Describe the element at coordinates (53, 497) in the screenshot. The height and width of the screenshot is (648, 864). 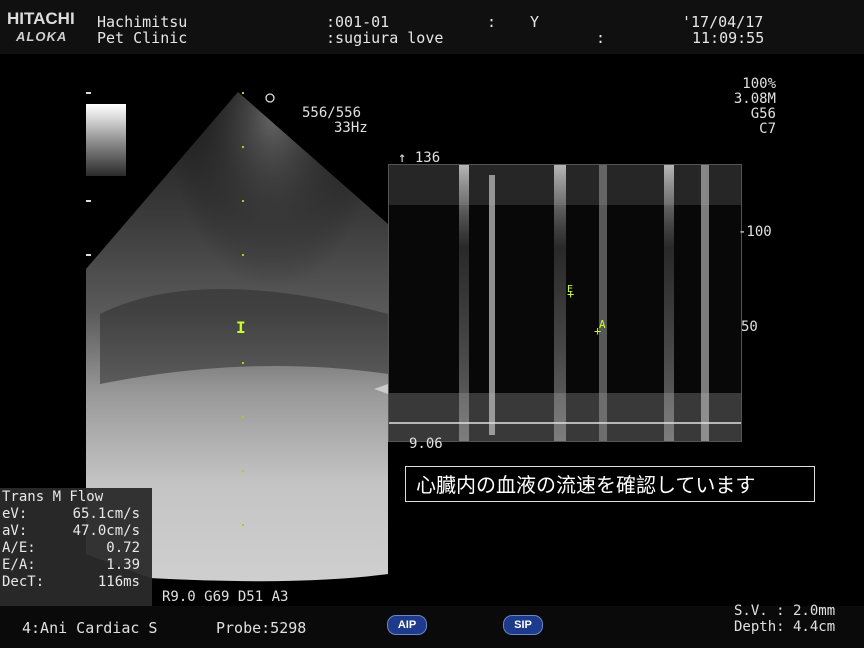
I see `measurement-title: Trans M Flow` at that location.